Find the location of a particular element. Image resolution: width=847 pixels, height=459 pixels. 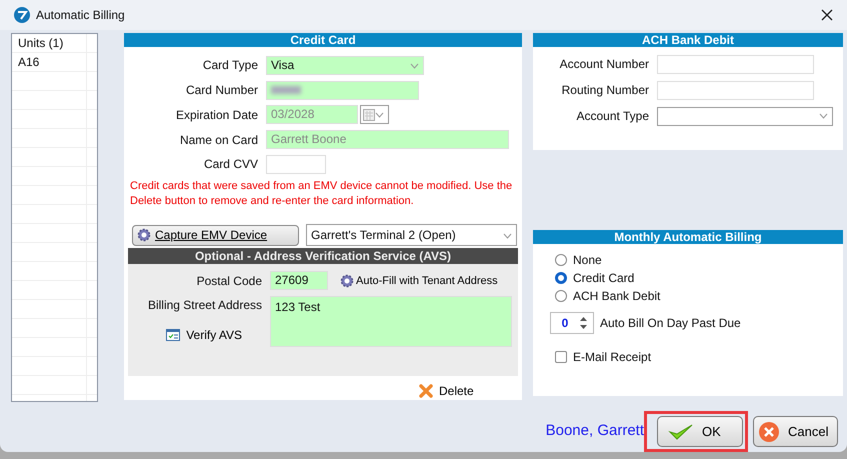

card-cvv-field is located at coordinates (296, 164).